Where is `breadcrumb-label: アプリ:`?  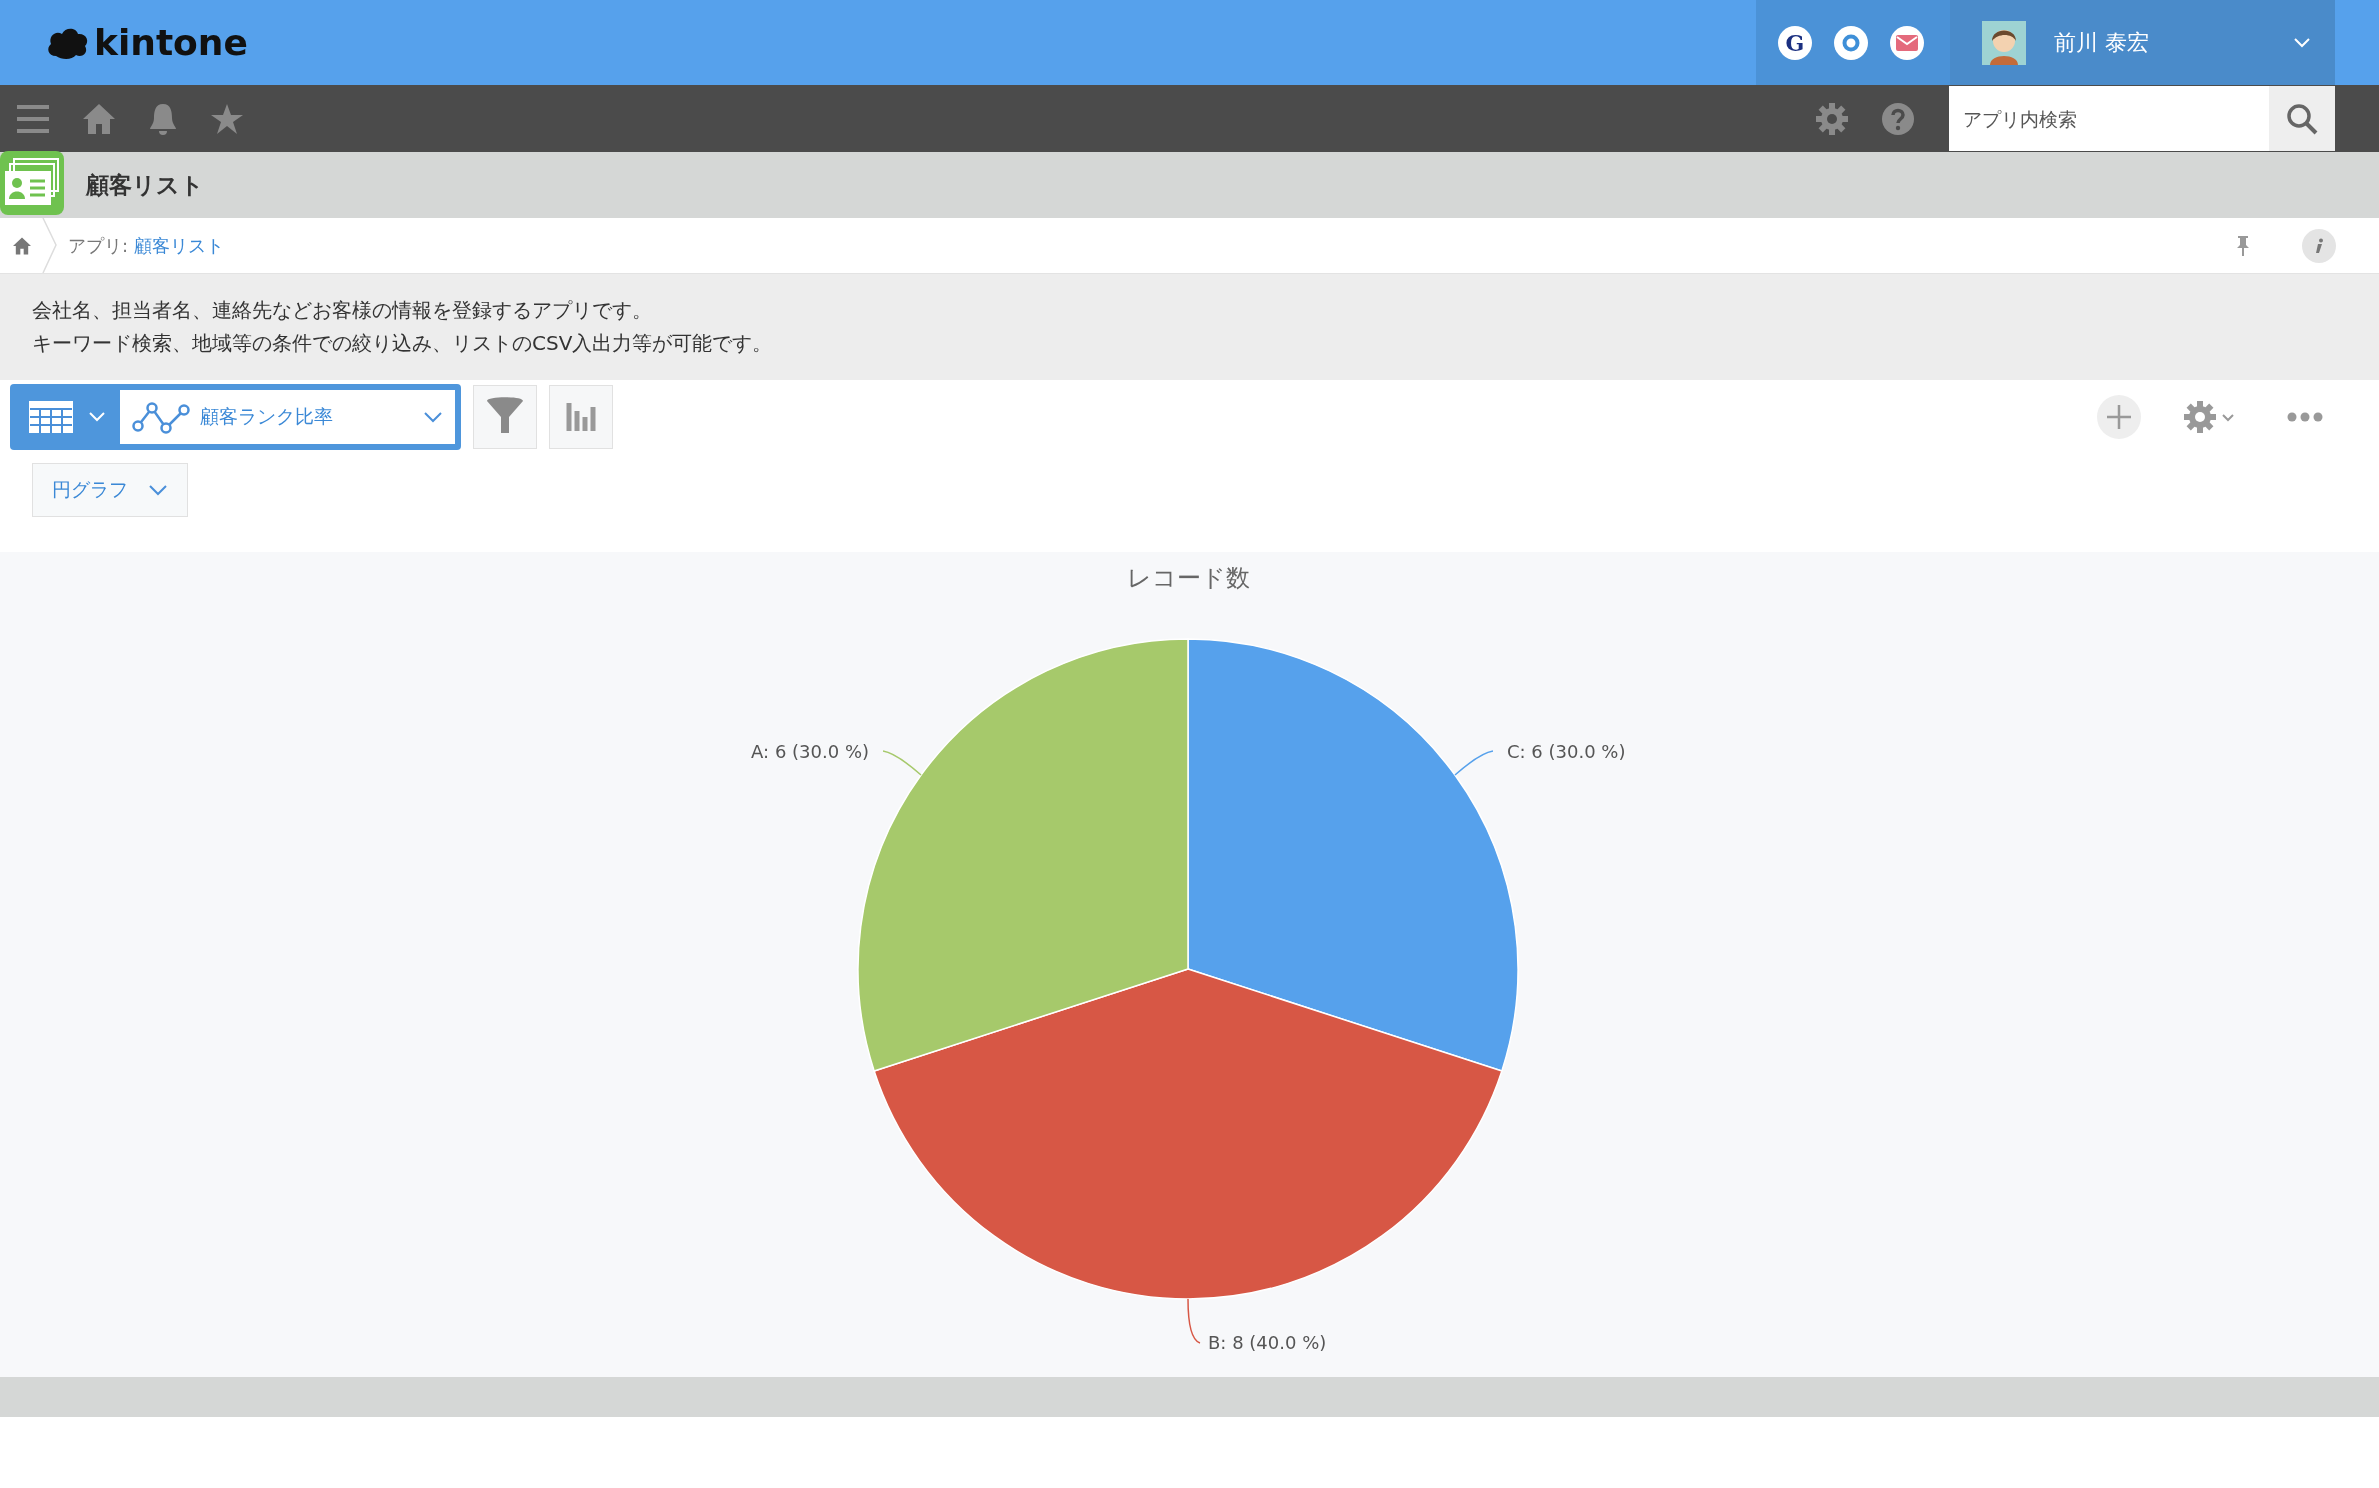
breadcrumb-label: アプリ: is located at coordinates (98, 245).